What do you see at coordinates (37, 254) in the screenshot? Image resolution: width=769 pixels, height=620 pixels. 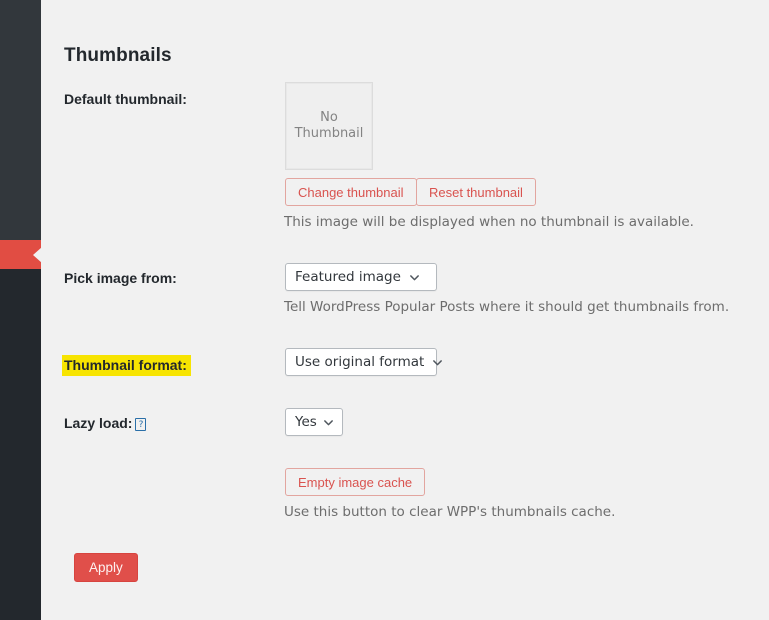 I see `sidebar-active-arrow-icon` at bounding box center [37, 254].